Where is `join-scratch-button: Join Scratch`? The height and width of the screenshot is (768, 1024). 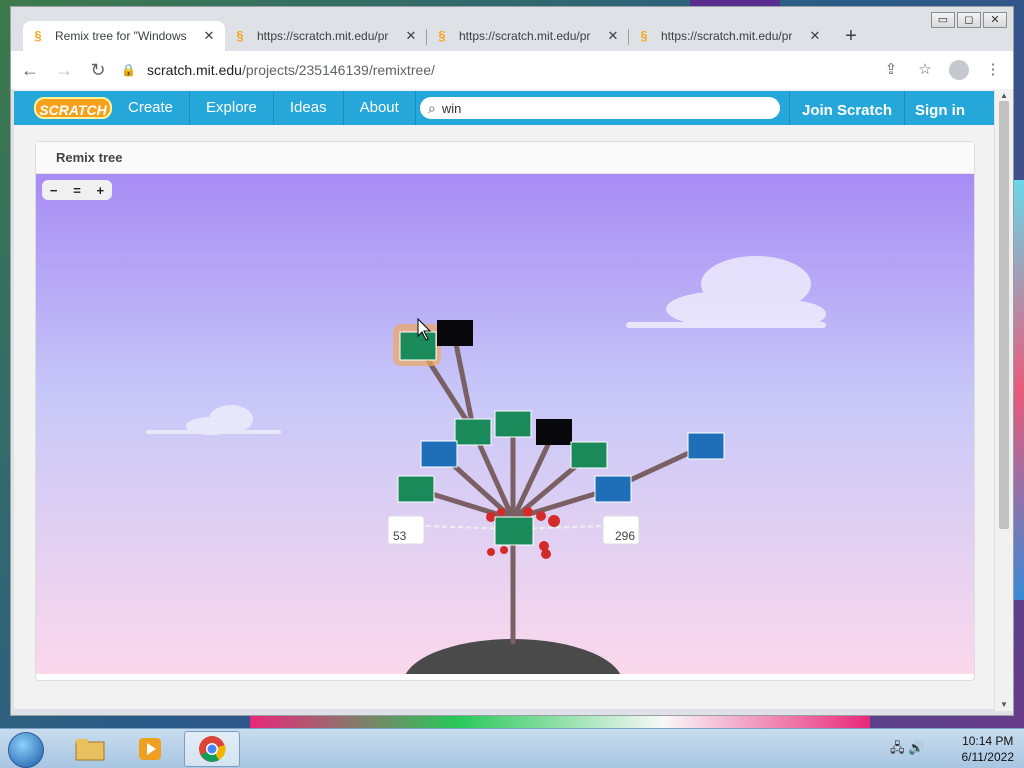 join-scratch-button: Join Scratch is located at coordinates (847, 108).